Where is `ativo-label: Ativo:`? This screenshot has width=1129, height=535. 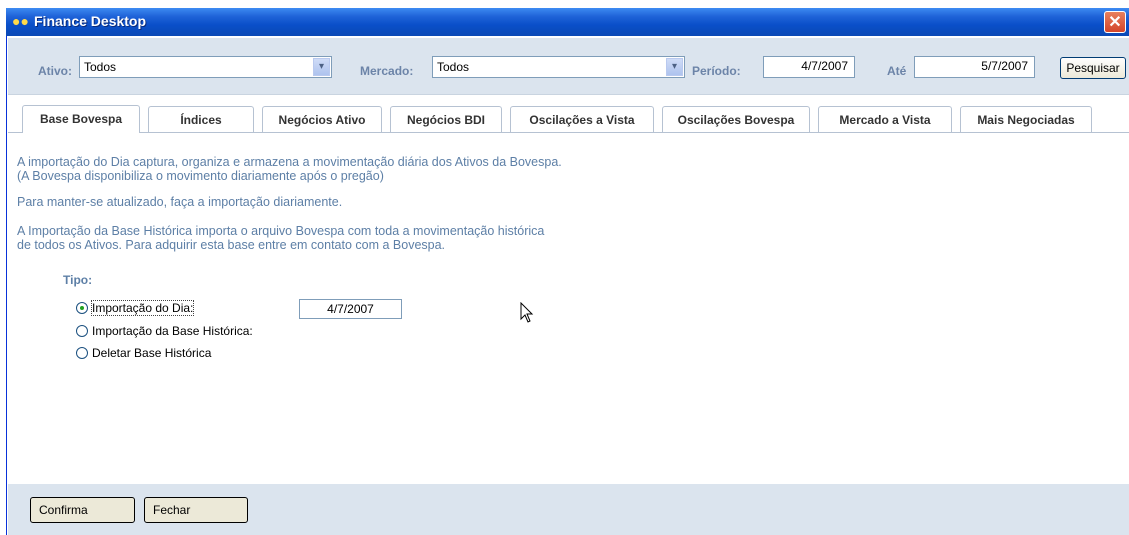 ativo-label: Ativo: is located at coordinates (55, 71).